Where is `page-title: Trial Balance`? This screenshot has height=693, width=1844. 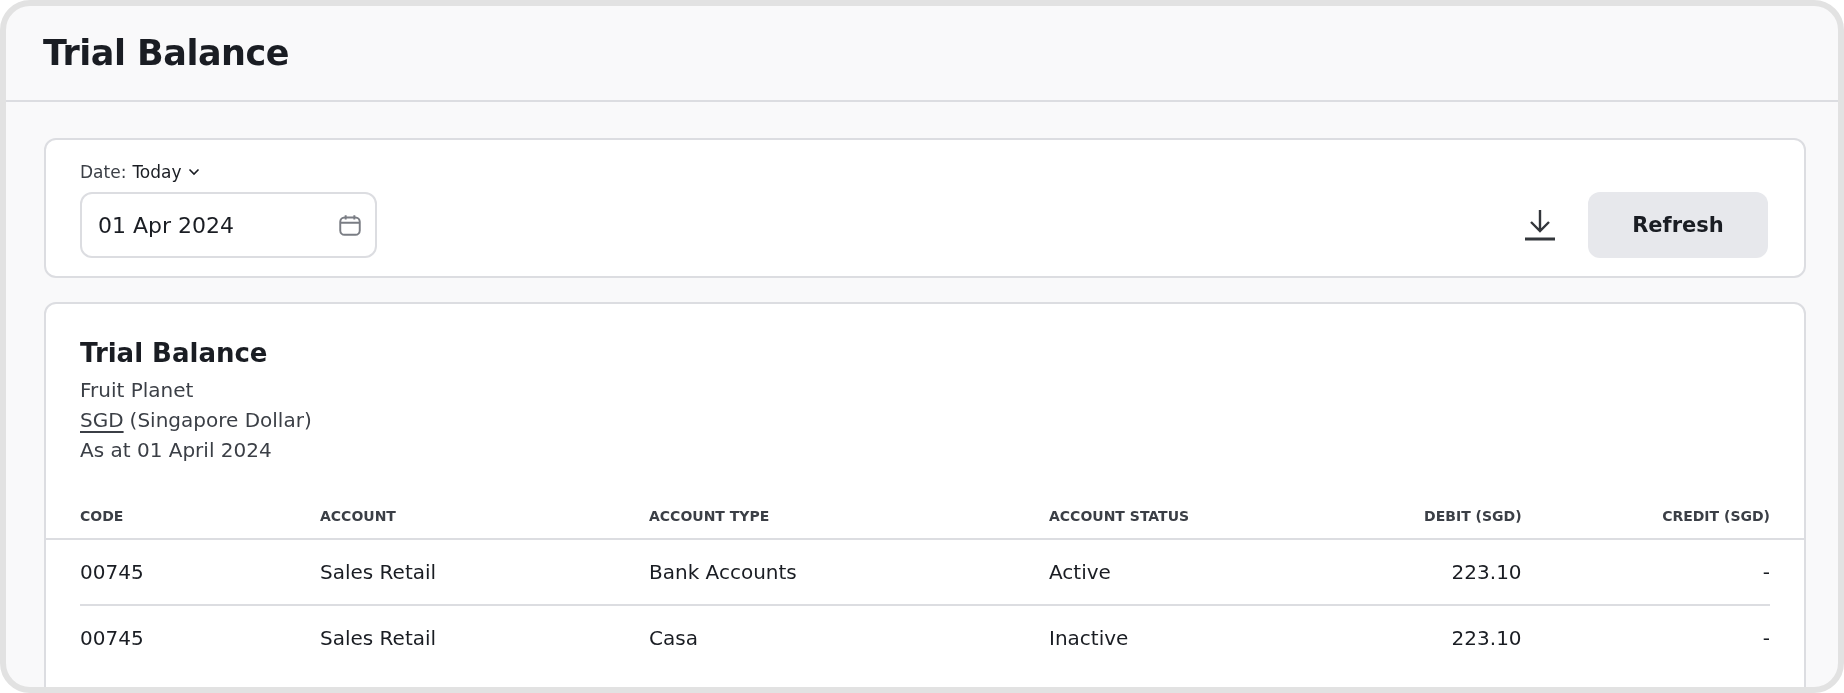
page-title: Trial Balance is located at coordinates (166, 53).